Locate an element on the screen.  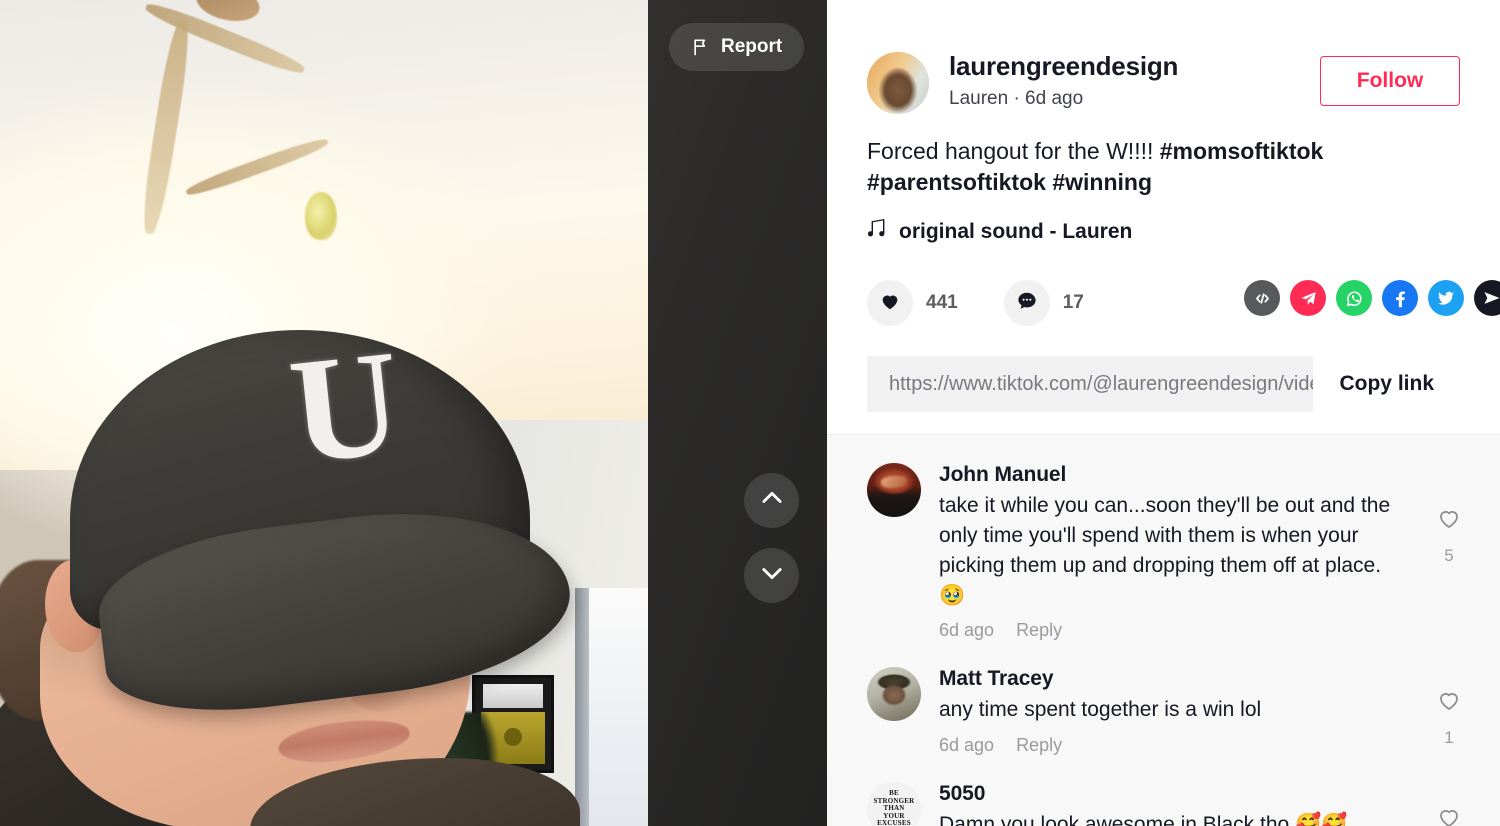
be-stronger-than-your-excuses-avatar: BE STRONGER THAN YOUR EXCUSES is located at coordinates (894, 804).